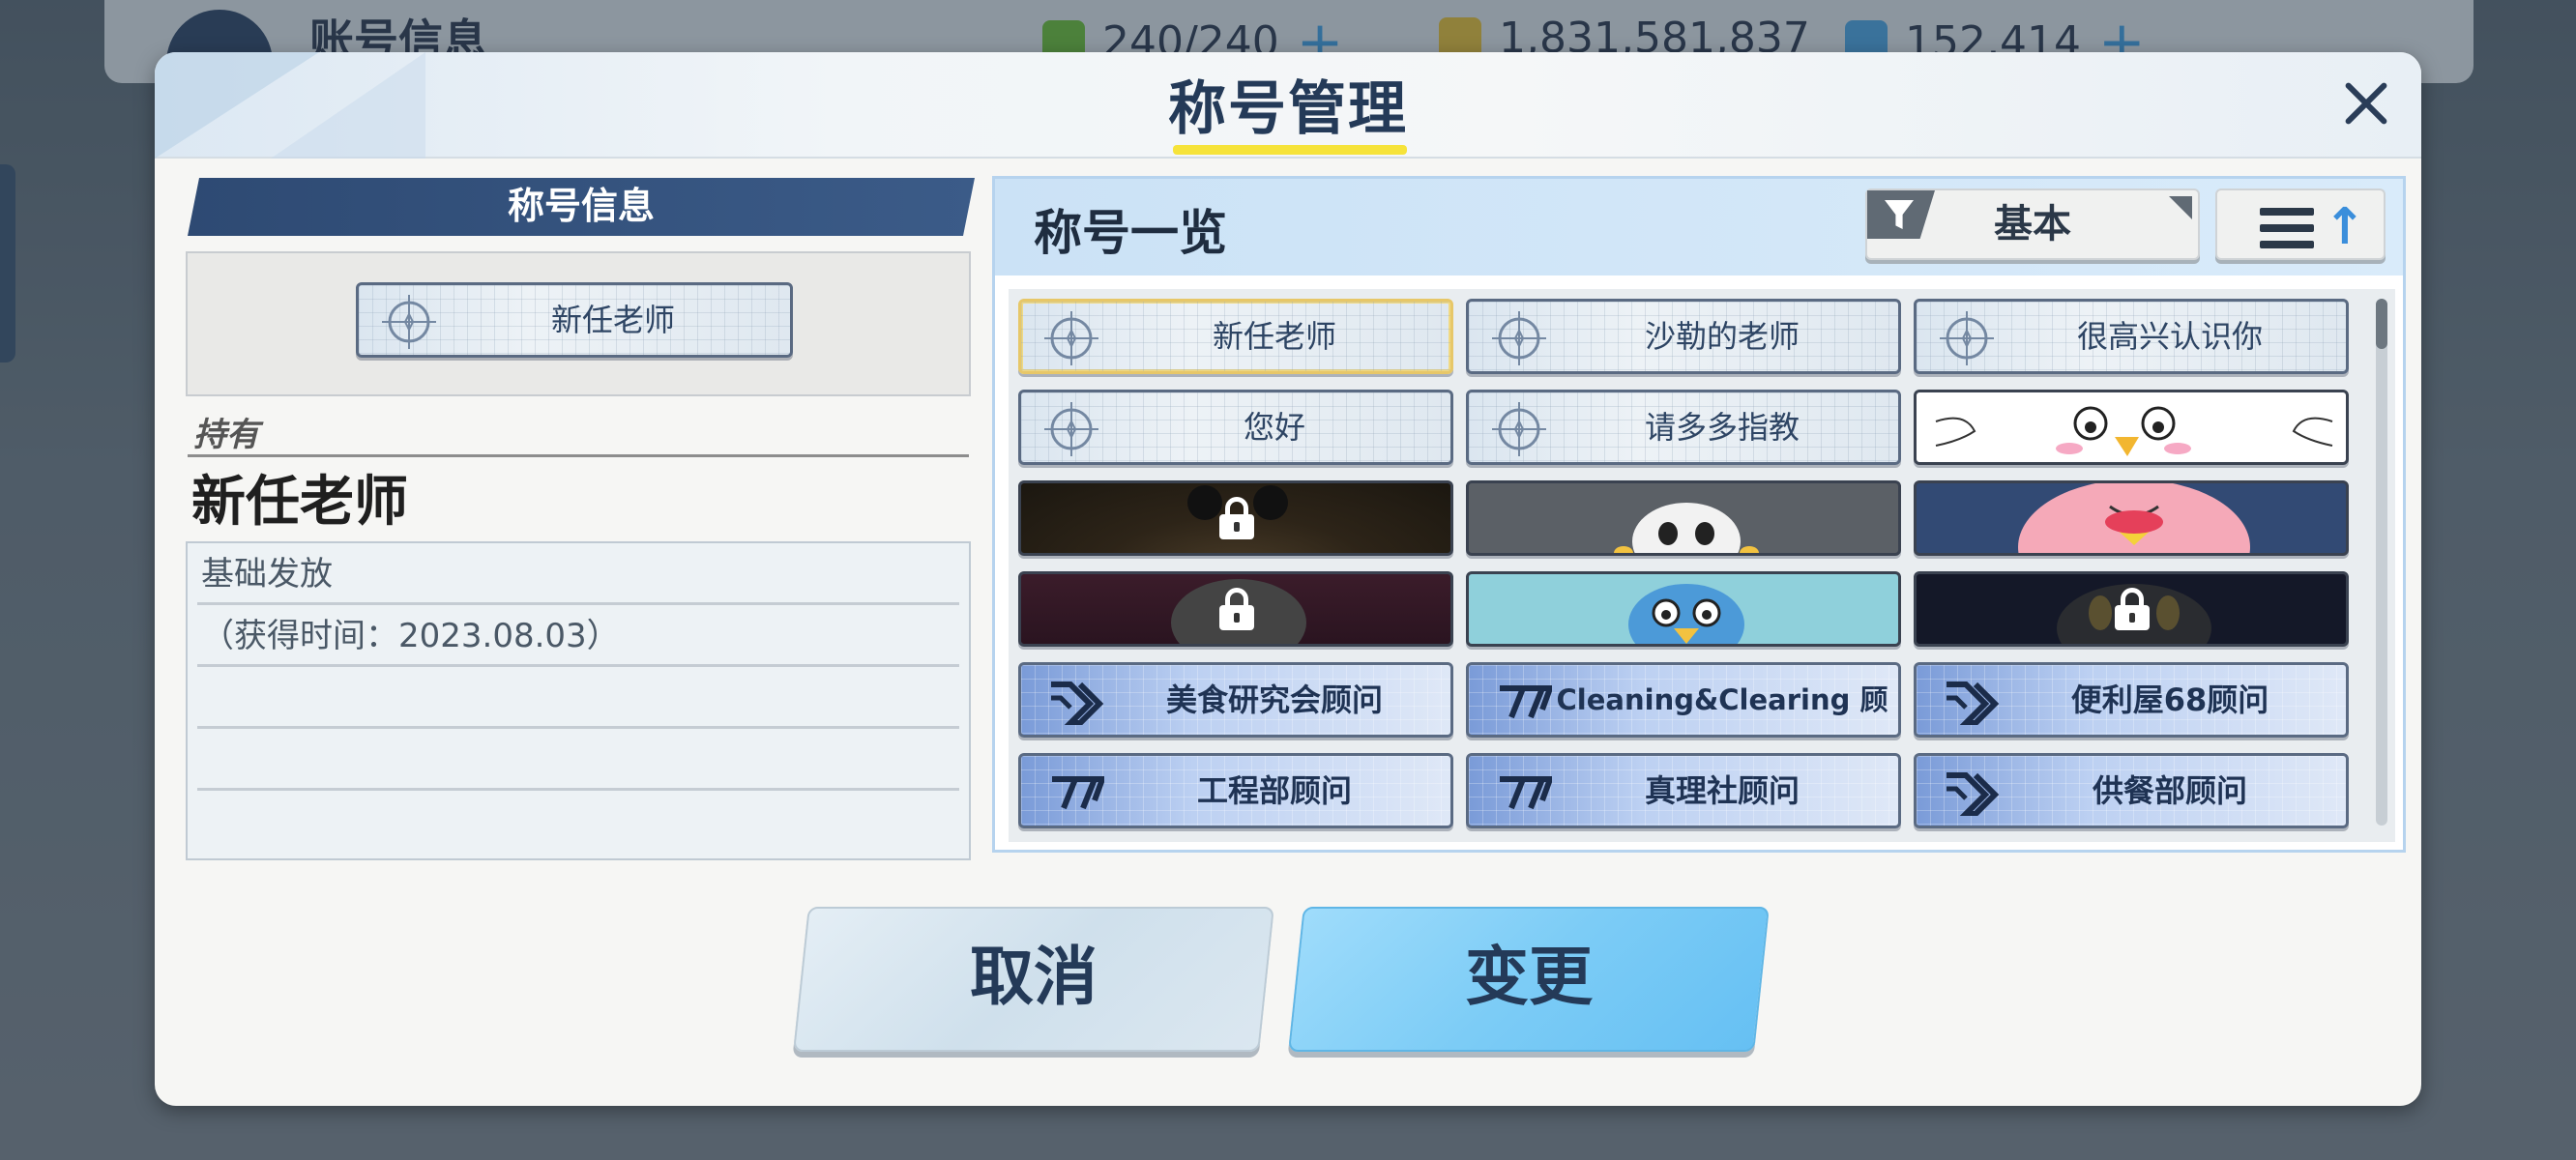  Describe the element at coordinates (578, 456) in the screenshot. I see `divider` at that location.